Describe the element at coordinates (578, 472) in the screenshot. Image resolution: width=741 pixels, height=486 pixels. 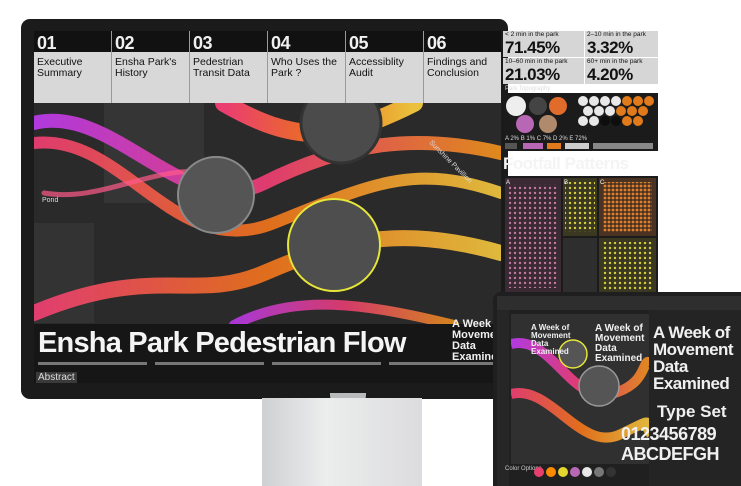
I see `color-swatches` at that location.